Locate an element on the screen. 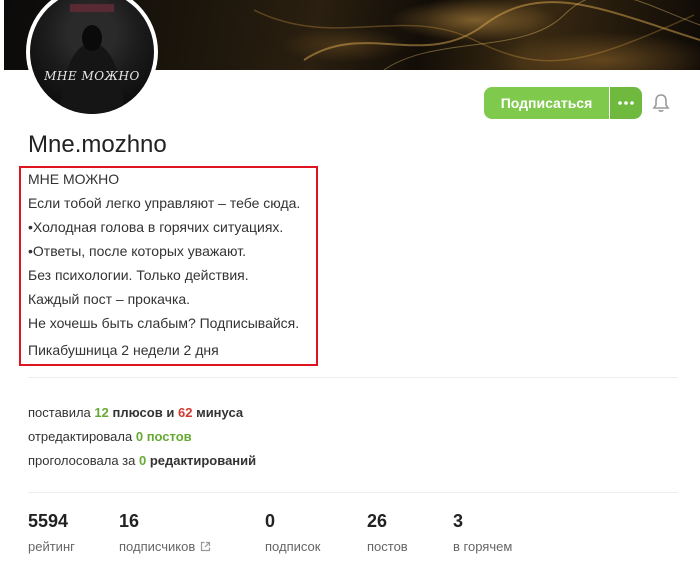  bio-line: Каждый пост – прокачка. is located at coordinates (109, 299).